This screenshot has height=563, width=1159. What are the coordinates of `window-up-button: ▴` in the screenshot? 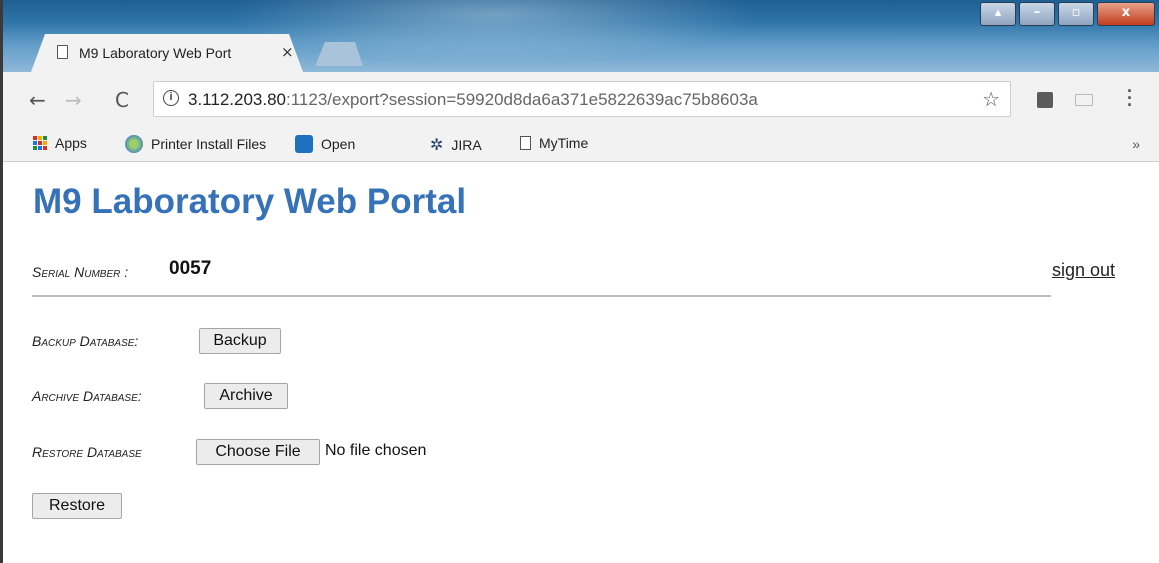 It's located at (998, 14).